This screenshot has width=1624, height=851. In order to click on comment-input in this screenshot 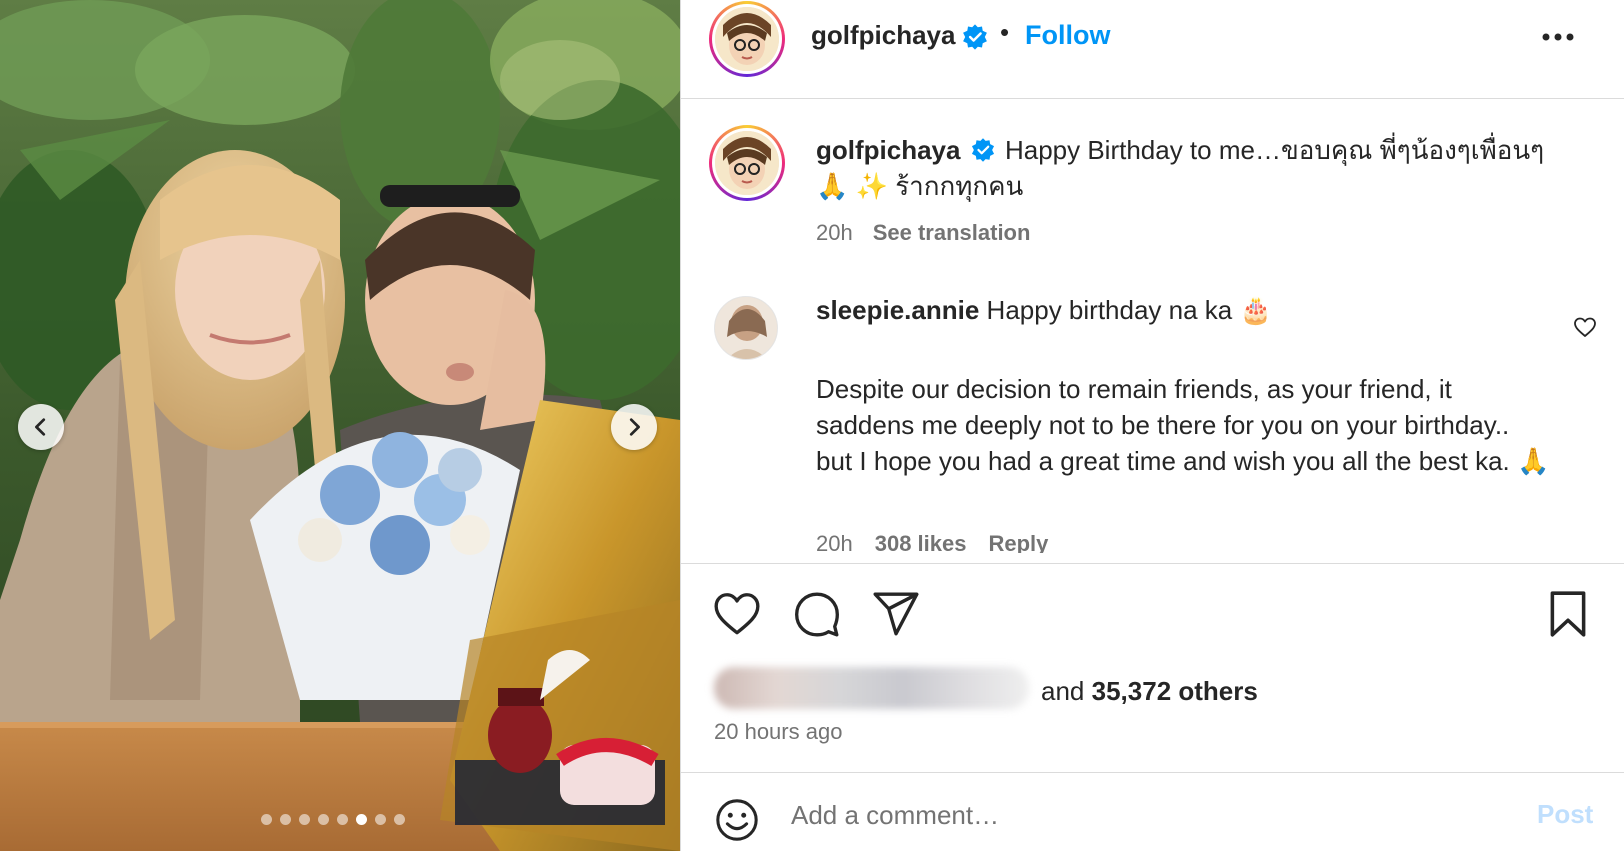, I will do `click(1141, 815)`.